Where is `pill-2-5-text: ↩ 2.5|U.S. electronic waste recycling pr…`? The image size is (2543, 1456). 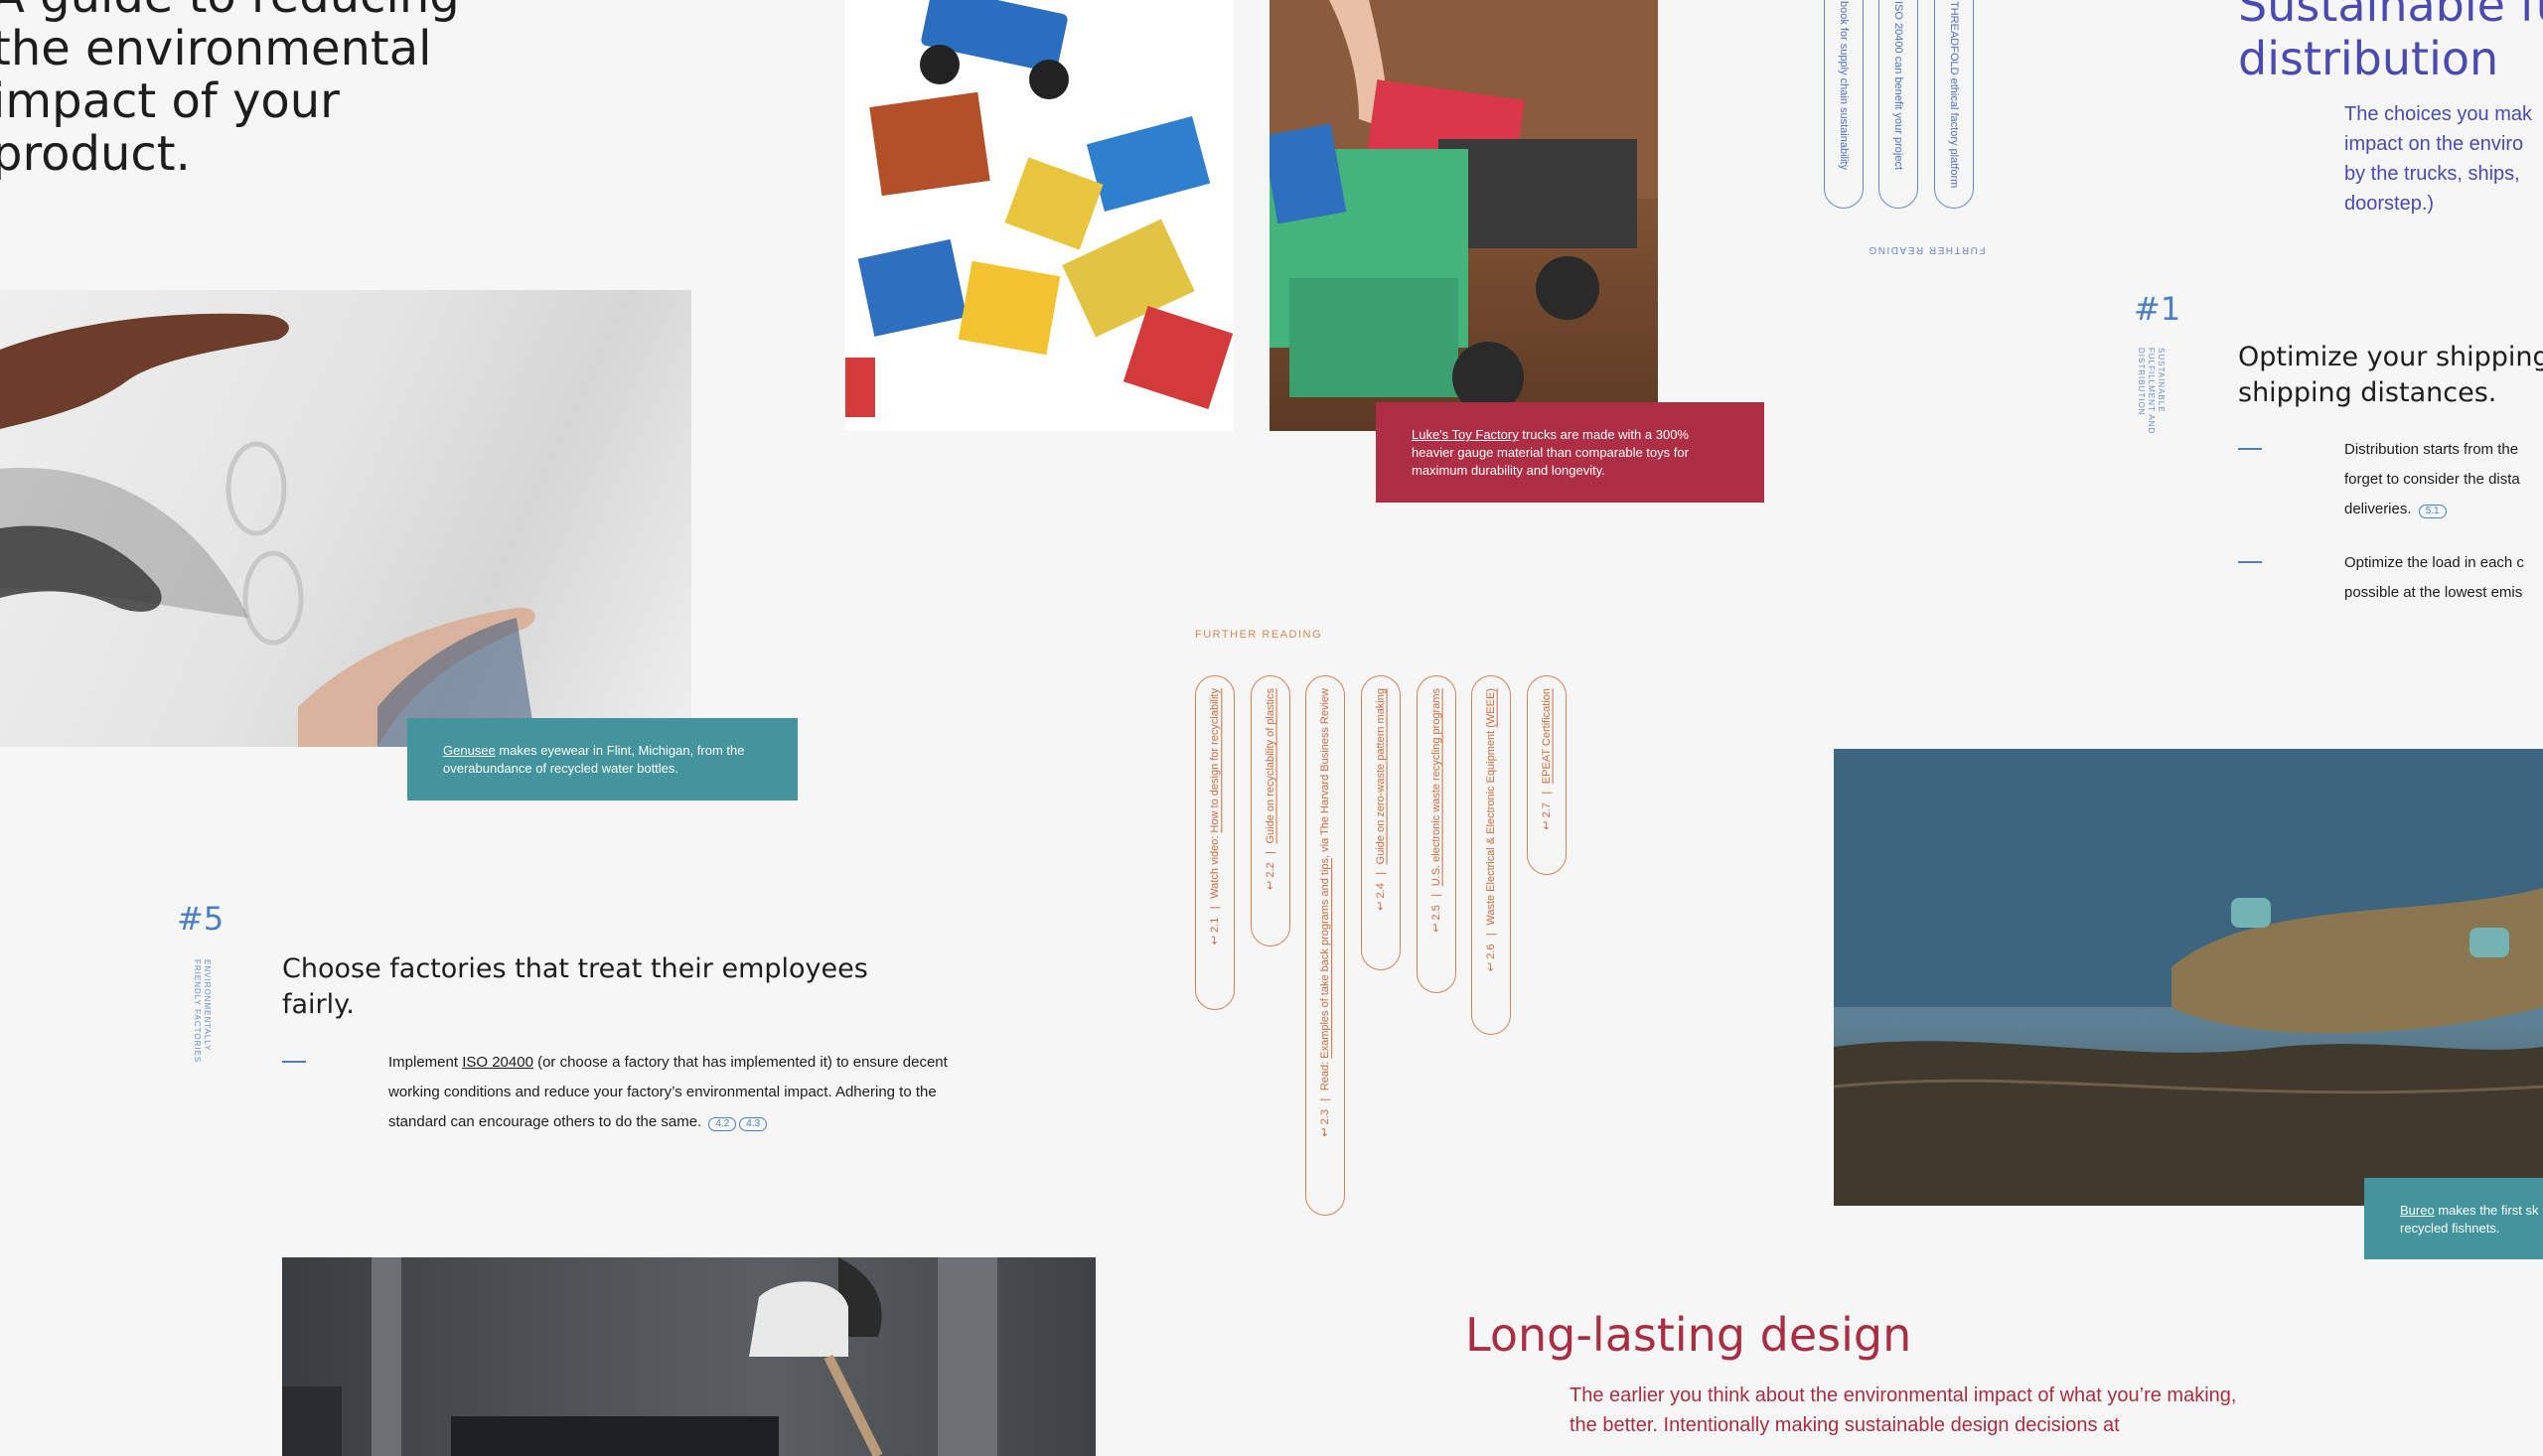 pill-2-5-text: ↩ 2.5|U.S. electronic waste recycling pr… is located at coordinates (1436, 810).